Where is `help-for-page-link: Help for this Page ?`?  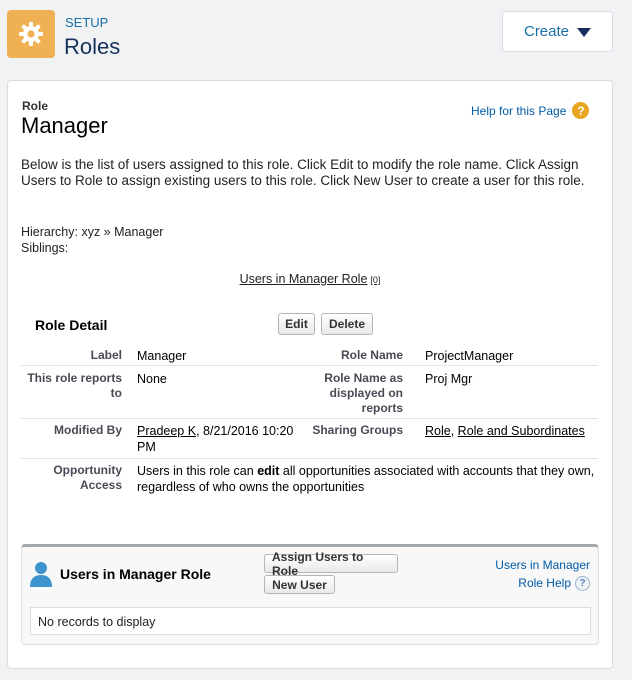 help-for-page-link: Help for this Page ? is located at coordinates (530, 110).